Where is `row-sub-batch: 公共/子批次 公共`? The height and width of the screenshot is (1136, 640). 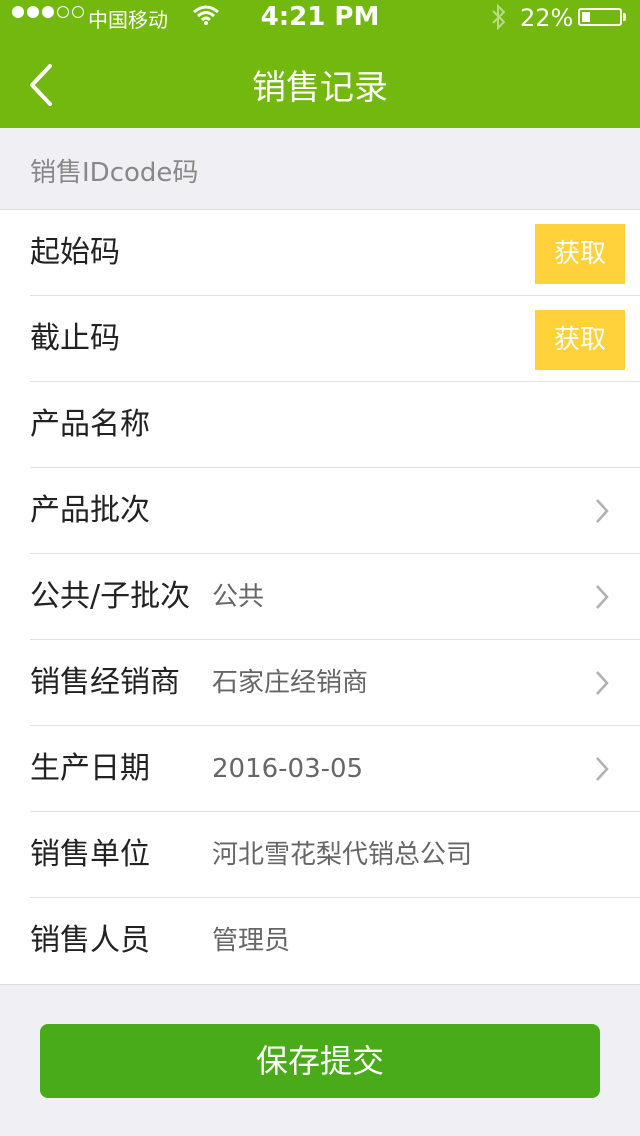 row-sub-batch: 公共/子批次 公共 is located at coordinates (320, 597).